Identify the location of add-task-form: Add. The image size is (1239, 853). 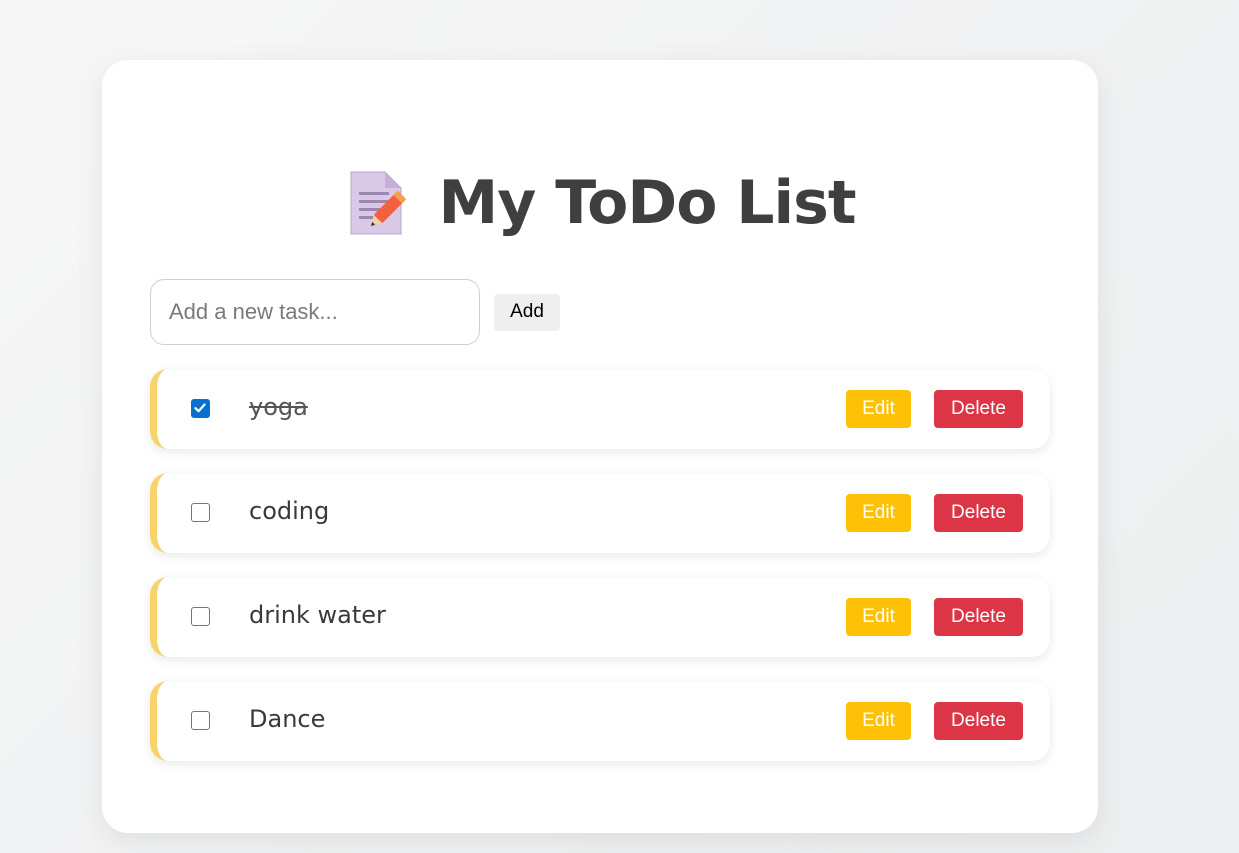
(355, 312).